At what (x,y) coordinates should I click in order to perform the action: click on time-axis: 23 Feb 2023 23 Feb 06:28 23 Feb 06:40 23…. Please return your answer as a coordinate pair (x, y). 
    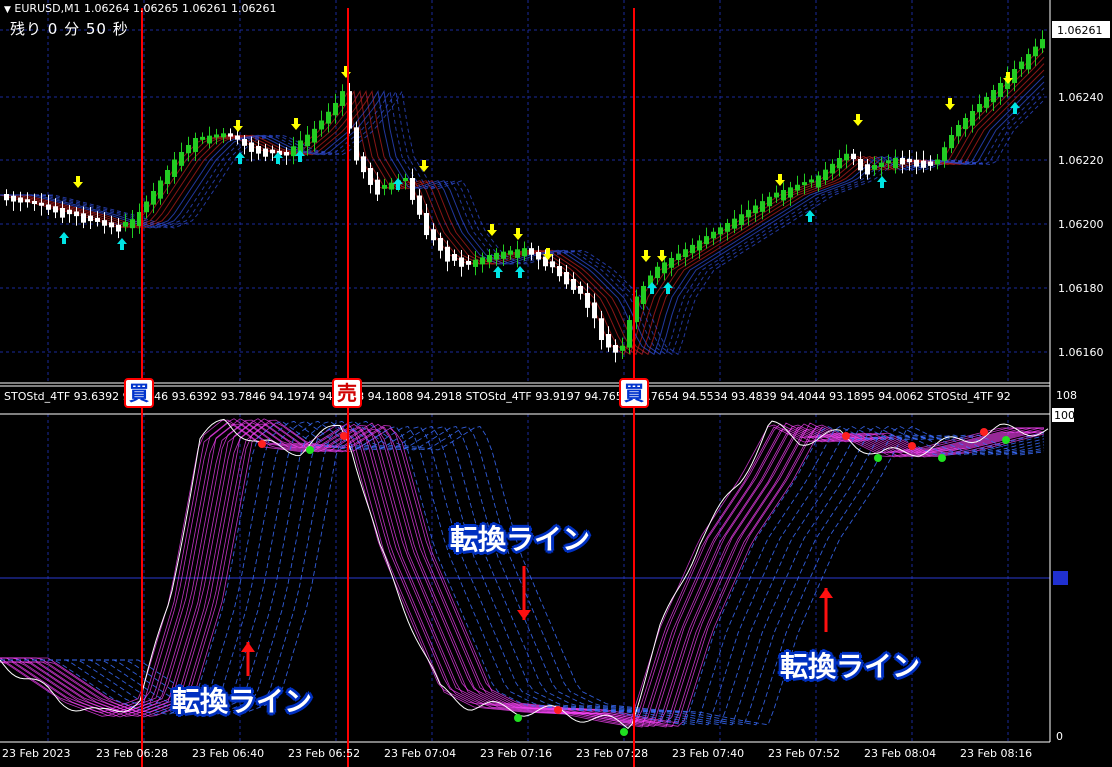
    Looking at the image, I should click on (517, 753).